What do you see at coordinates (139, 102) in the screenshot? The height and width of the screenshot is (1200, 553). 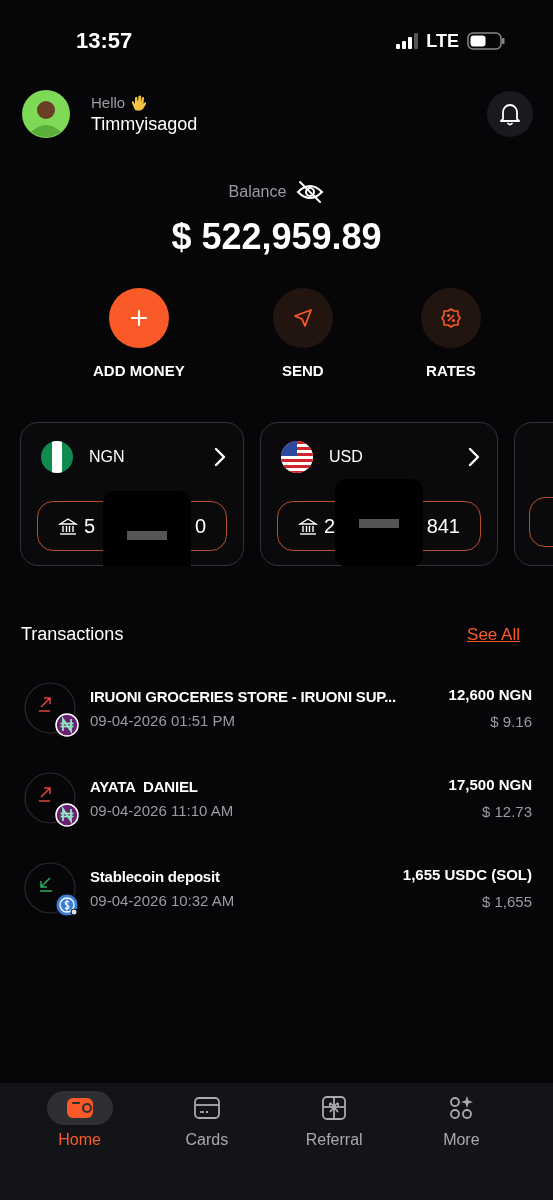 I see `waving-hand-icon` at bounding box center [139, 102].